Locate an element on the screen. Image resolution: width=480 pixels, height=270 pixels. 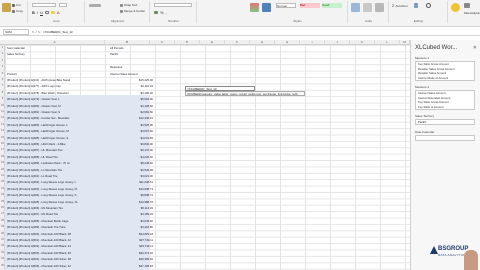
lightbulb-icon is located at coordinates (455, 7).